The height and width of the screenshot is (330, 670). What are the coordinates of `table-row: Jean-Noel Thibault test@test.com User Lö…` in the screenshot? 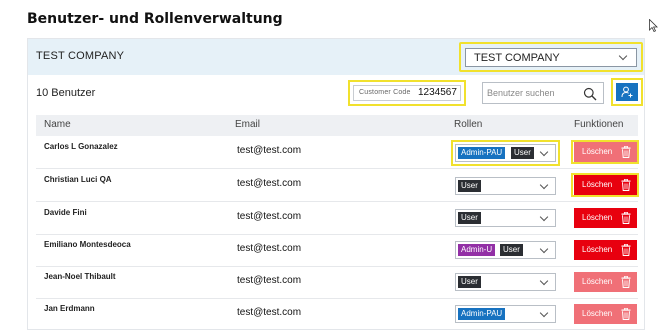 It's located at (337, 283).